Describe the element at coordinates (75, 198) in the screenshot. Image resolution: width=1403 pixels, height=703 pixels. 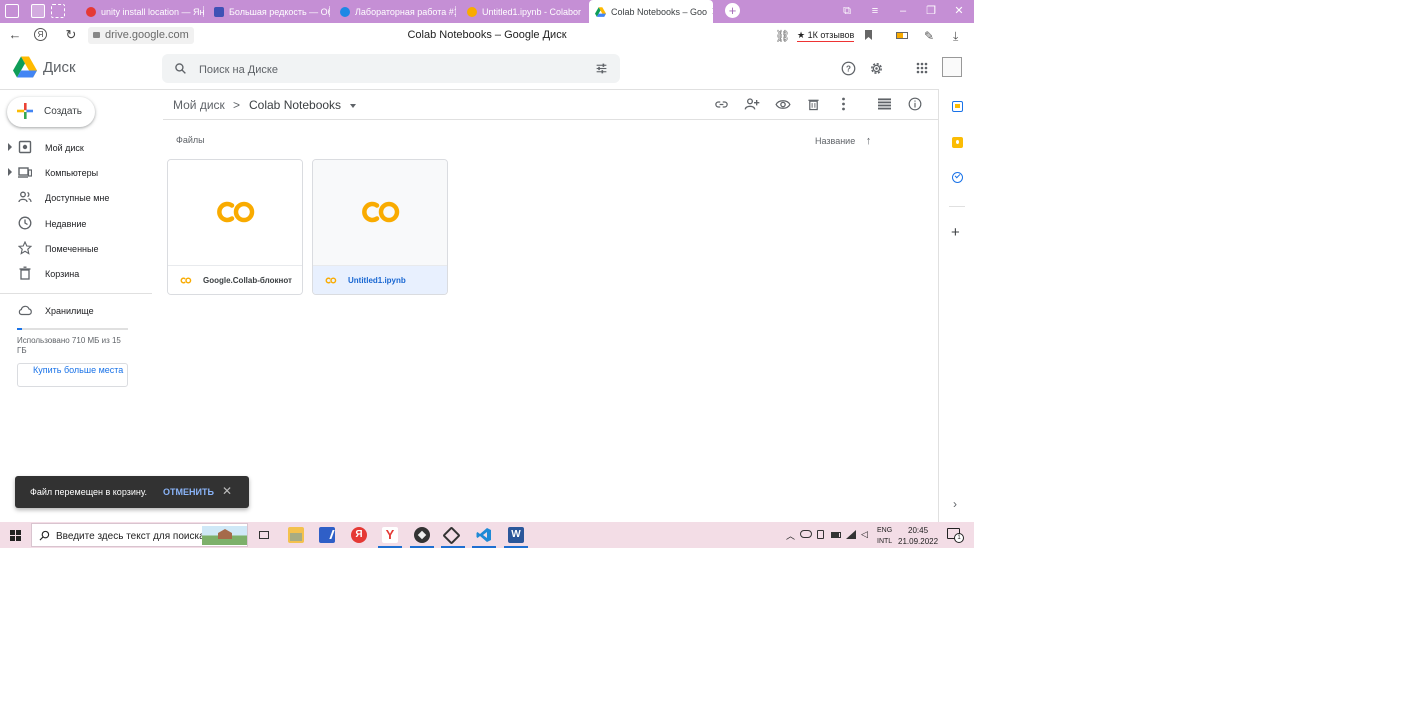
I see `nav-item-shared: Доступные мне` at that location.